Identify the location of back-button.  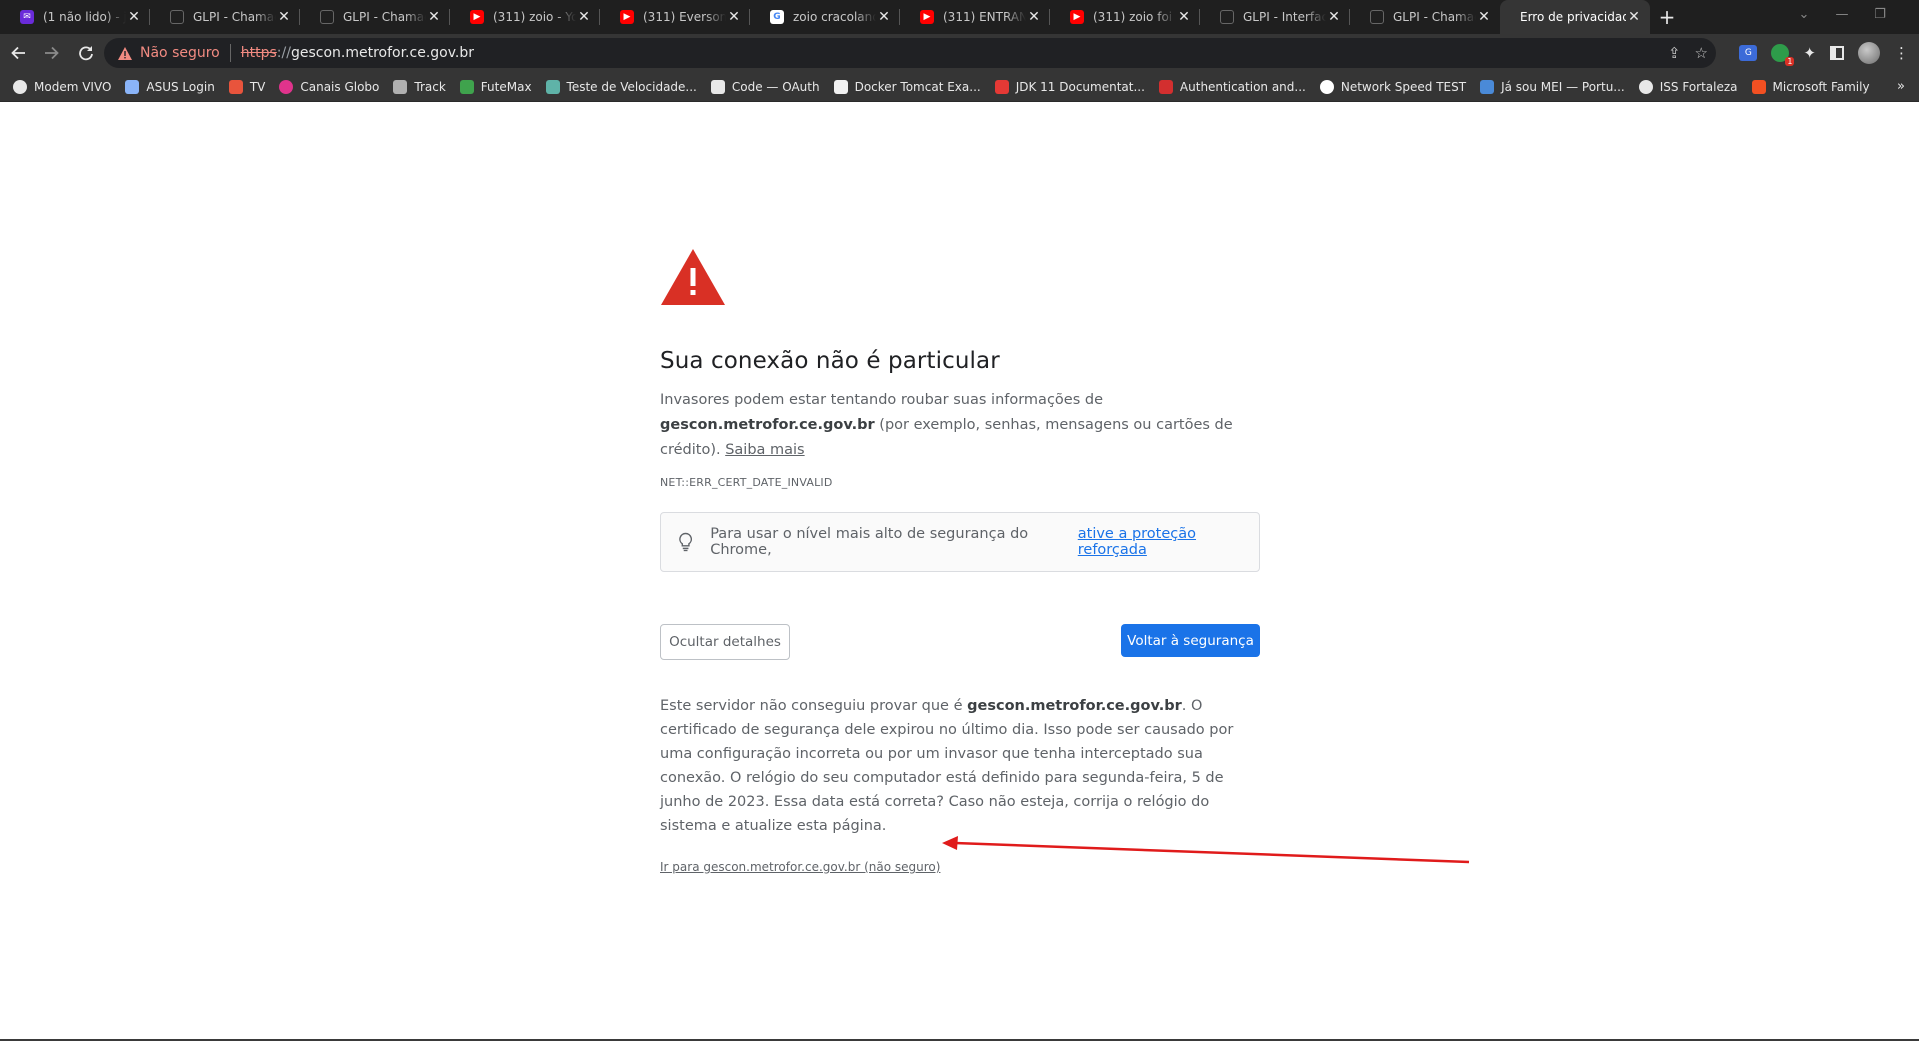
(18, 53).